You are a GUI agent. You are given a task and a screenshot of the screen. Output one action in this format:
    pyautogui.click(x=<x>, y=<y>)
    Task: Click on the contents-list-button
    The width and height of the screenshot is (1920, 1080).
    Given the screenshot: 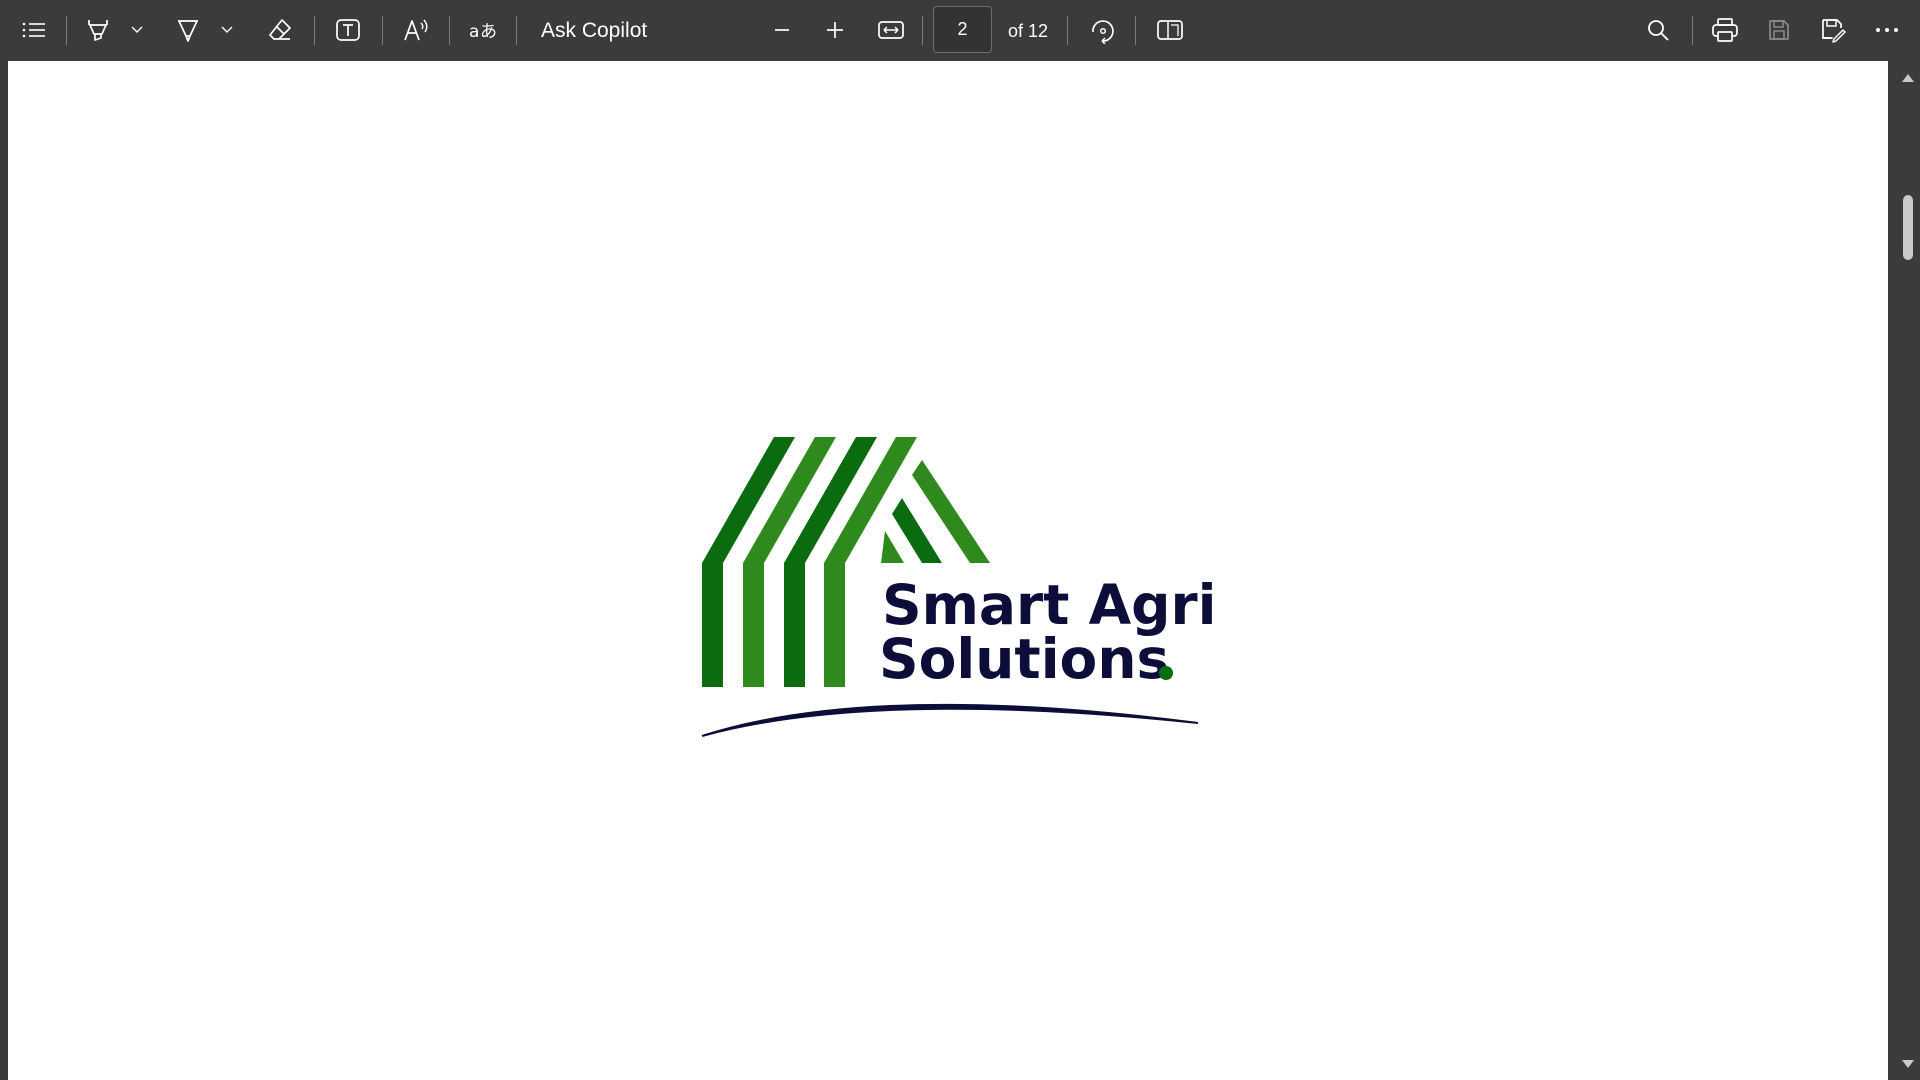 What is the action you would take?
    pyautogui.click(x=34, y=30)
    